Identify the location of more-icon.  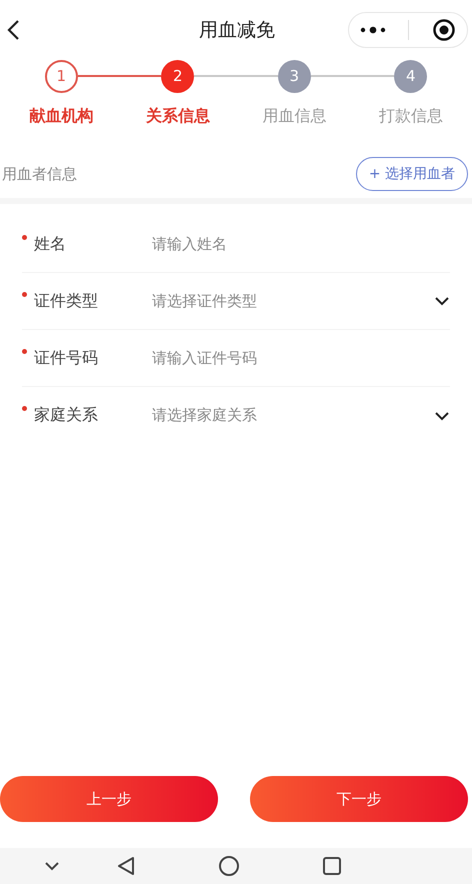
(373, 30).